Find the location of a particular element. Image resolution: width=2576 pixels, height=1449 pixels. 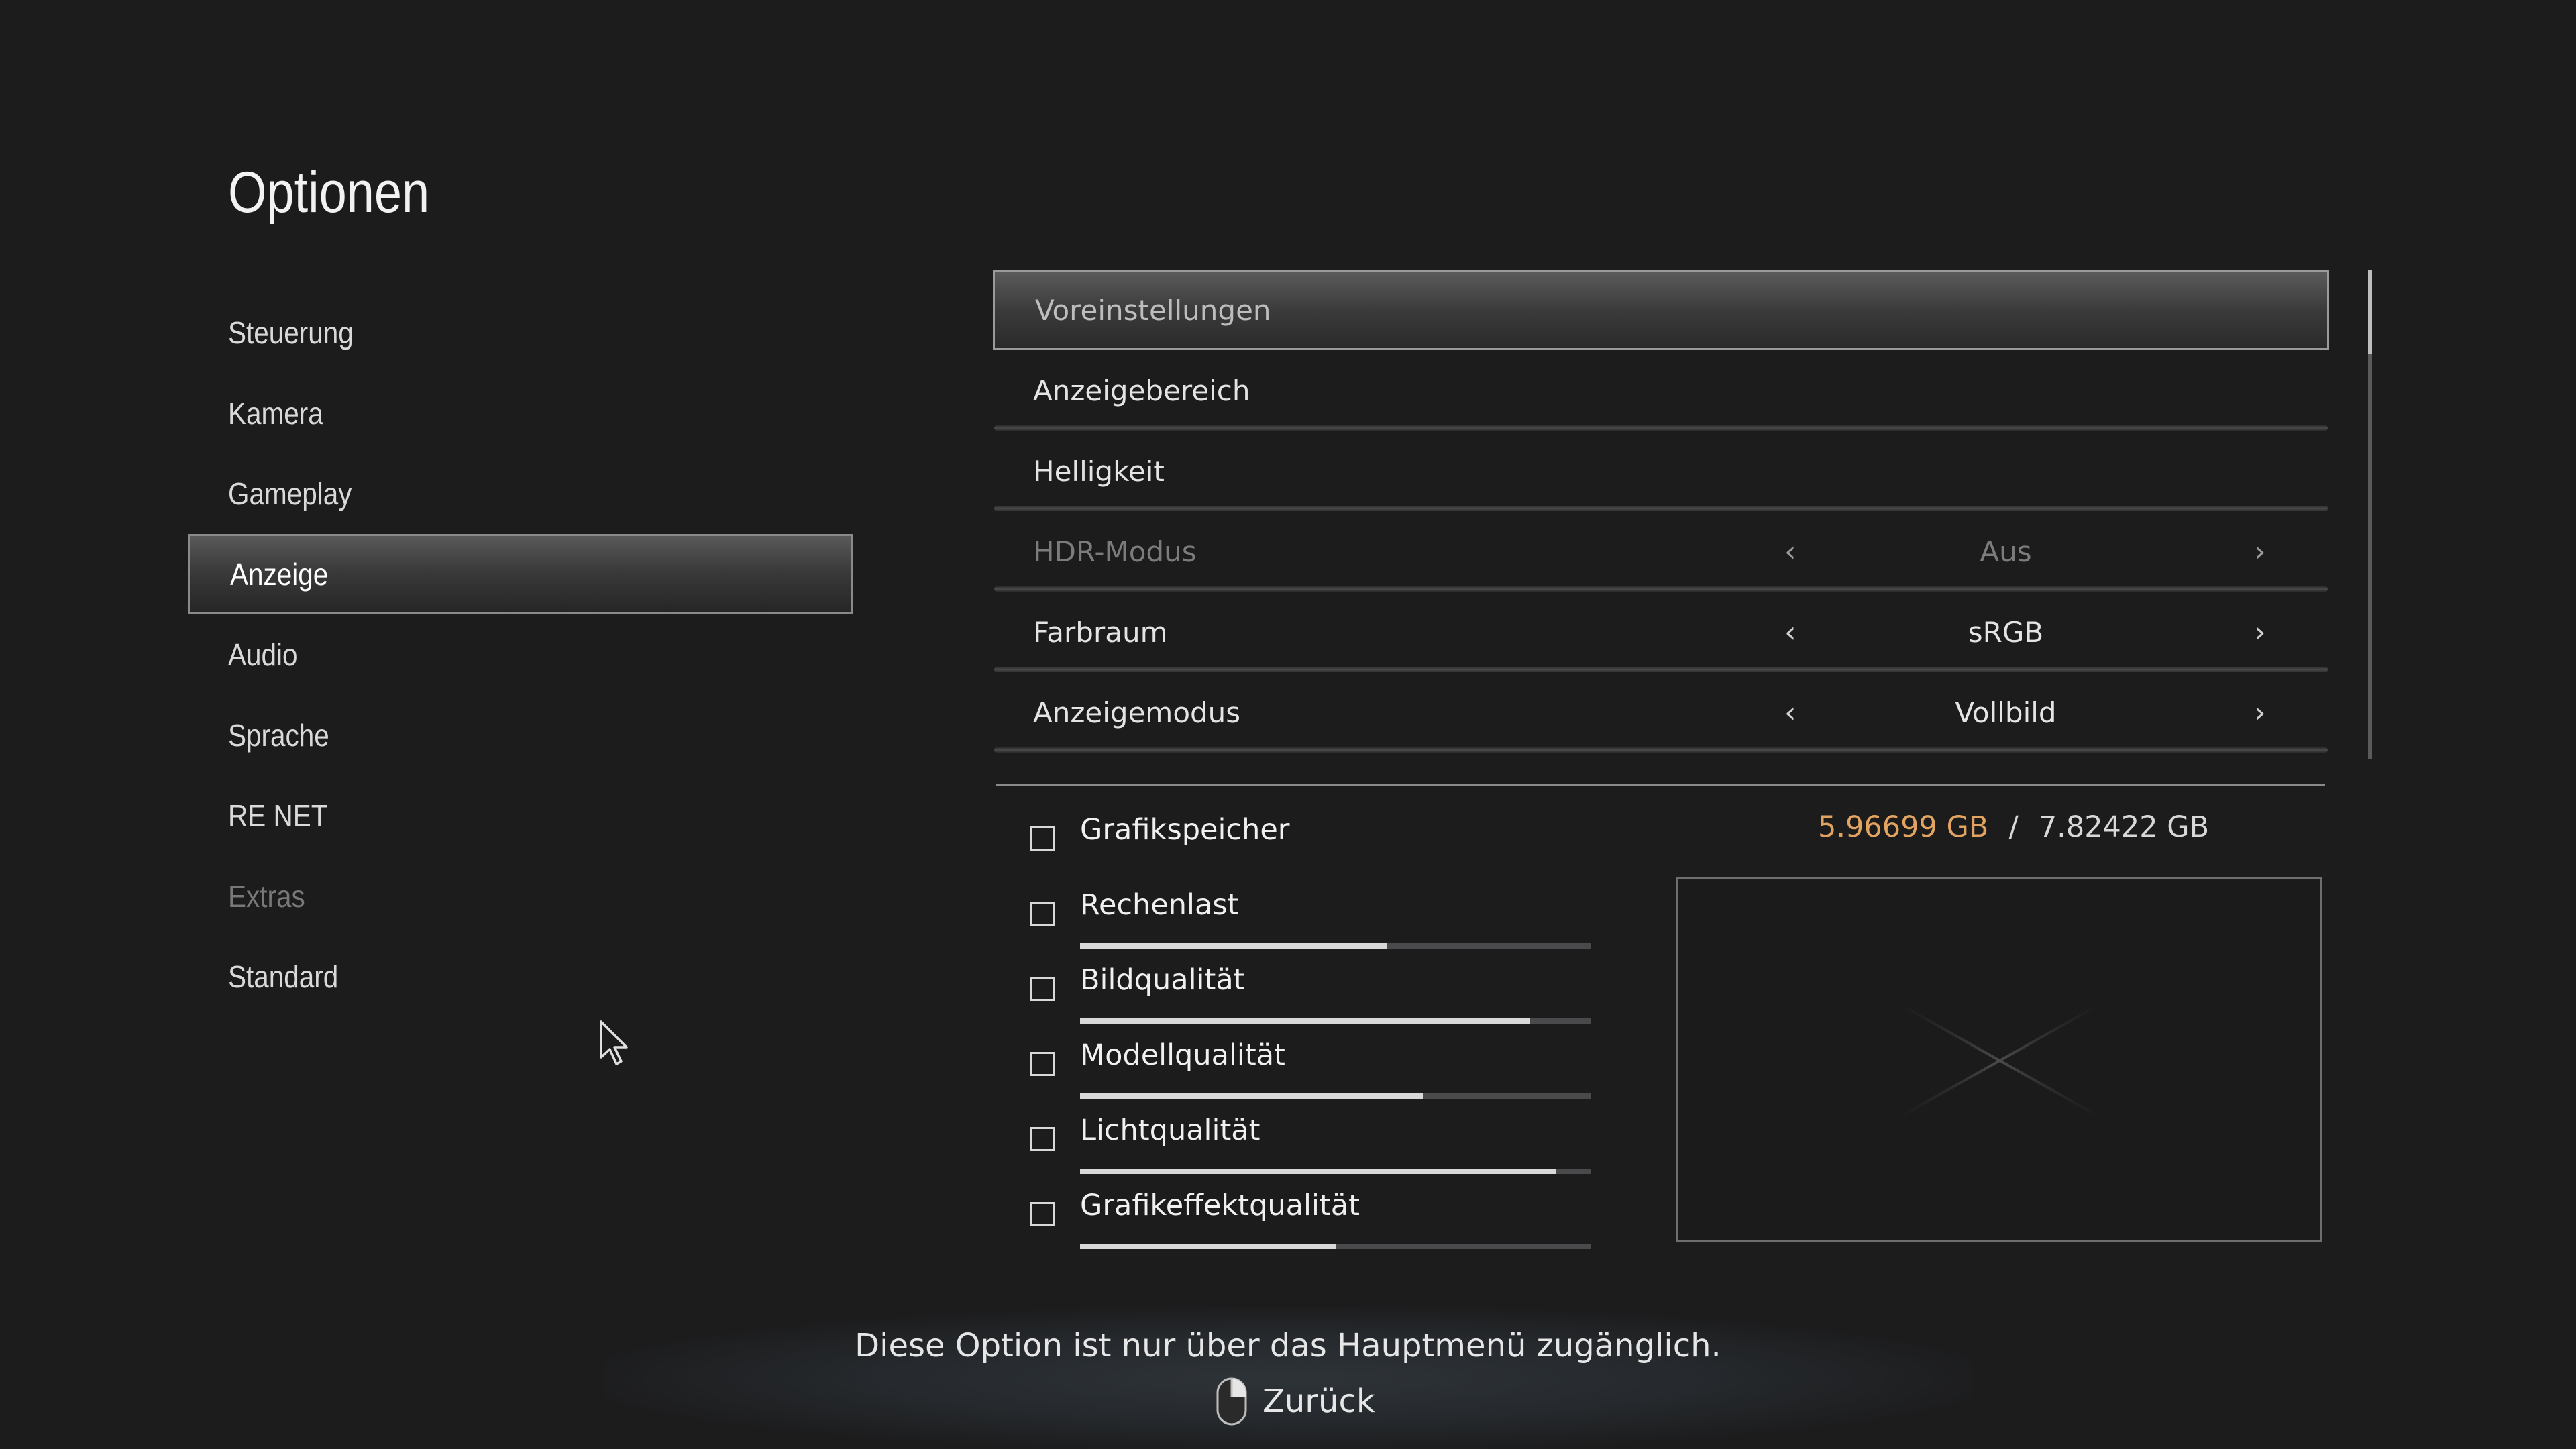

setting-value: Vollbild is located at coordinates (2006, 712).